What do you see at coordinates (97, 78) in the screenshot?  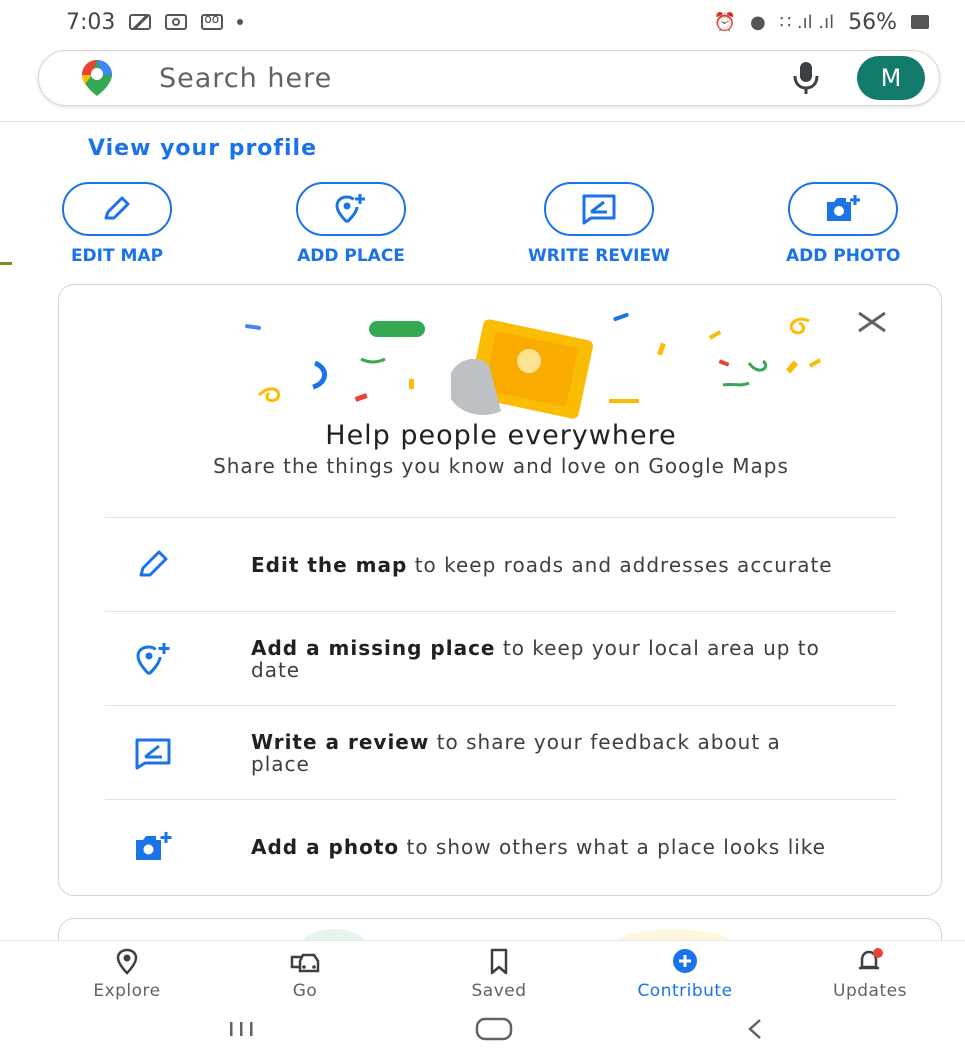 I see `google-maps-logo-icon` at bounding box center [97, 78].